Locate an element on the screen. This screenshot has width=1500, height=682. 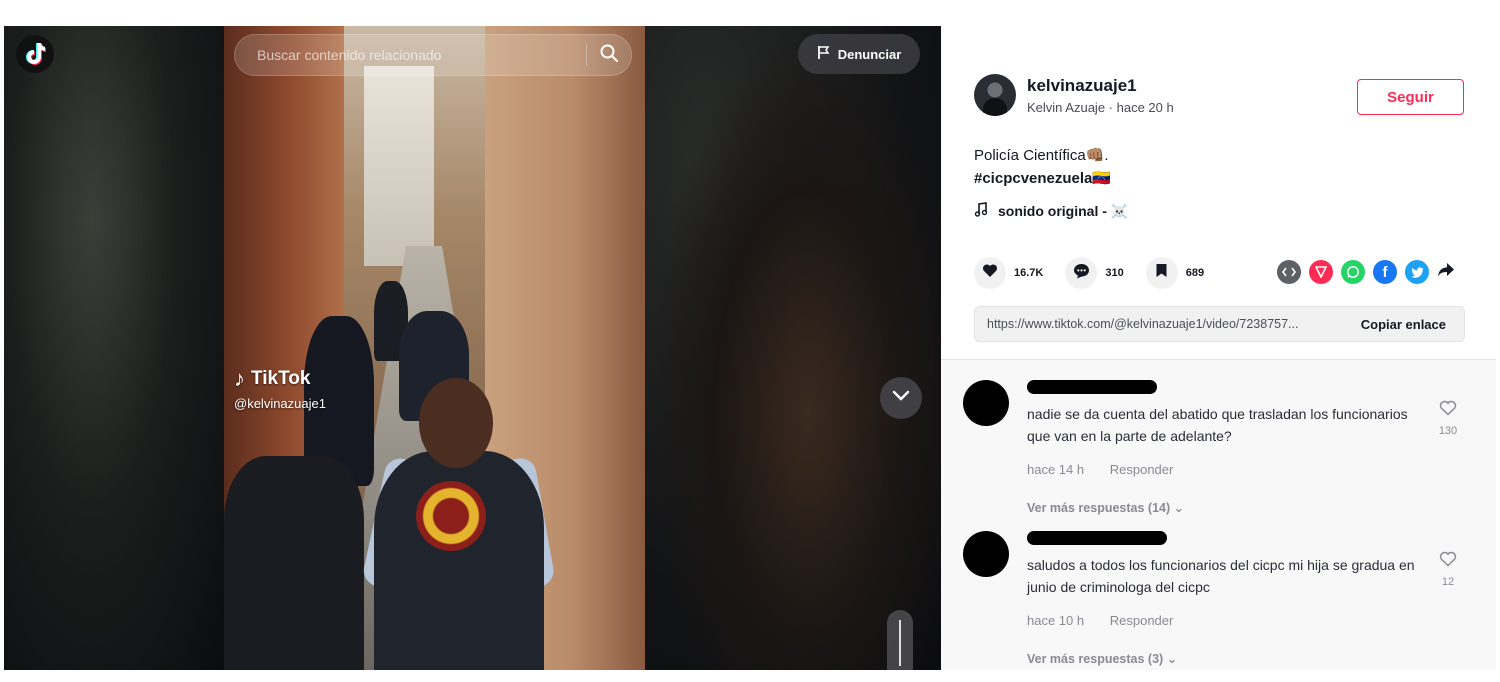
sound-link: sonido original - ☠️ is located at coordinates (1051, 211).